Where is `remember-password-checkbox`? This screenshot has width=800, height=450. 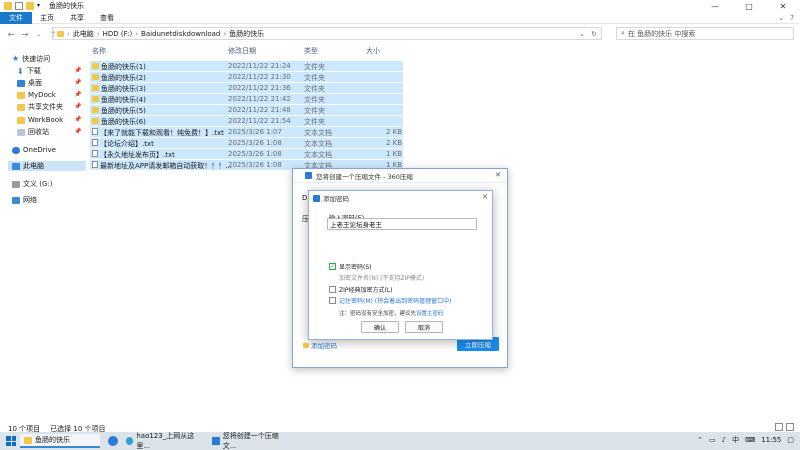 remember-password-checkbox is located at coordinates (332, 300).